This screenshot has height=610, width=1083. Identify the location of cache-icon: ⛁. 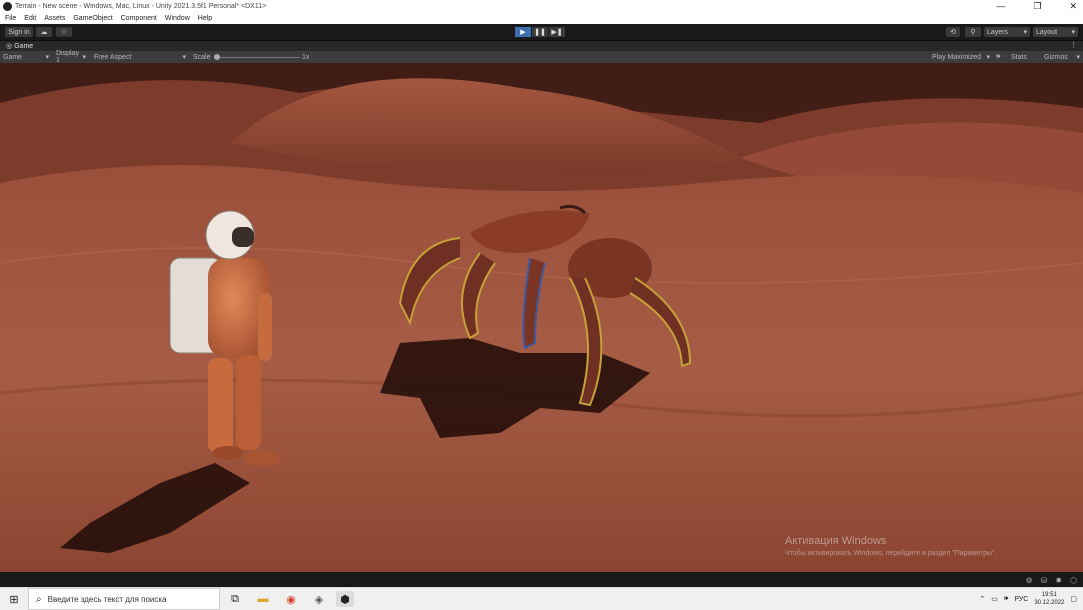
(1044, 580).